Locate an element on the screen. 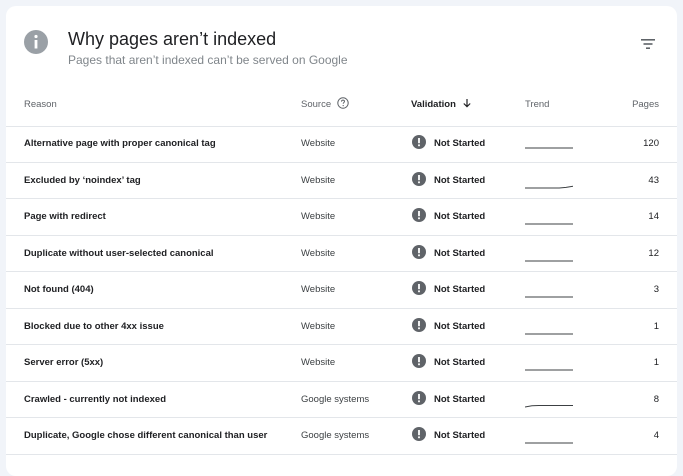  column-header-source: Source is located at coordinates (325, 106).